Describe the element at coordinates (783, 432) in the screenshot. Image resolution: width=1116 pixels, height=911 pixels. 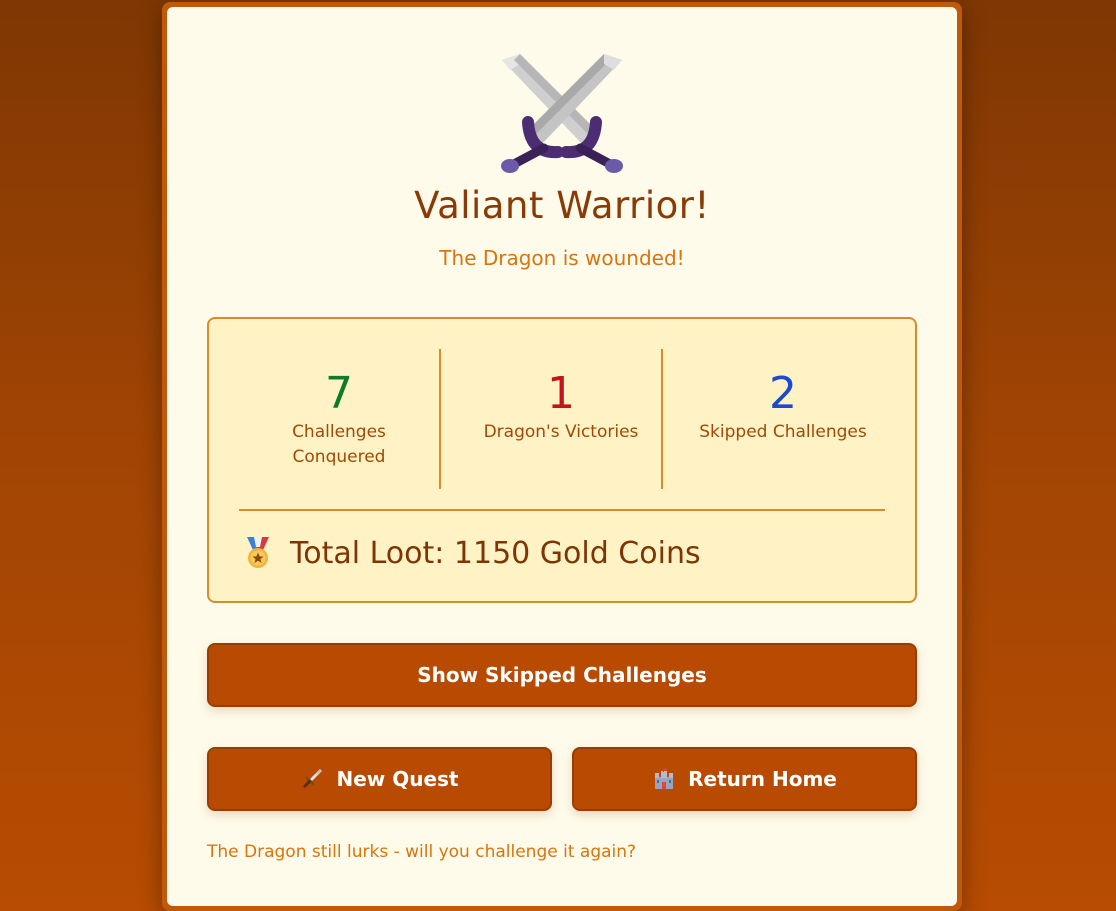
I see `stat-label: Skipped Challenges` at that location.